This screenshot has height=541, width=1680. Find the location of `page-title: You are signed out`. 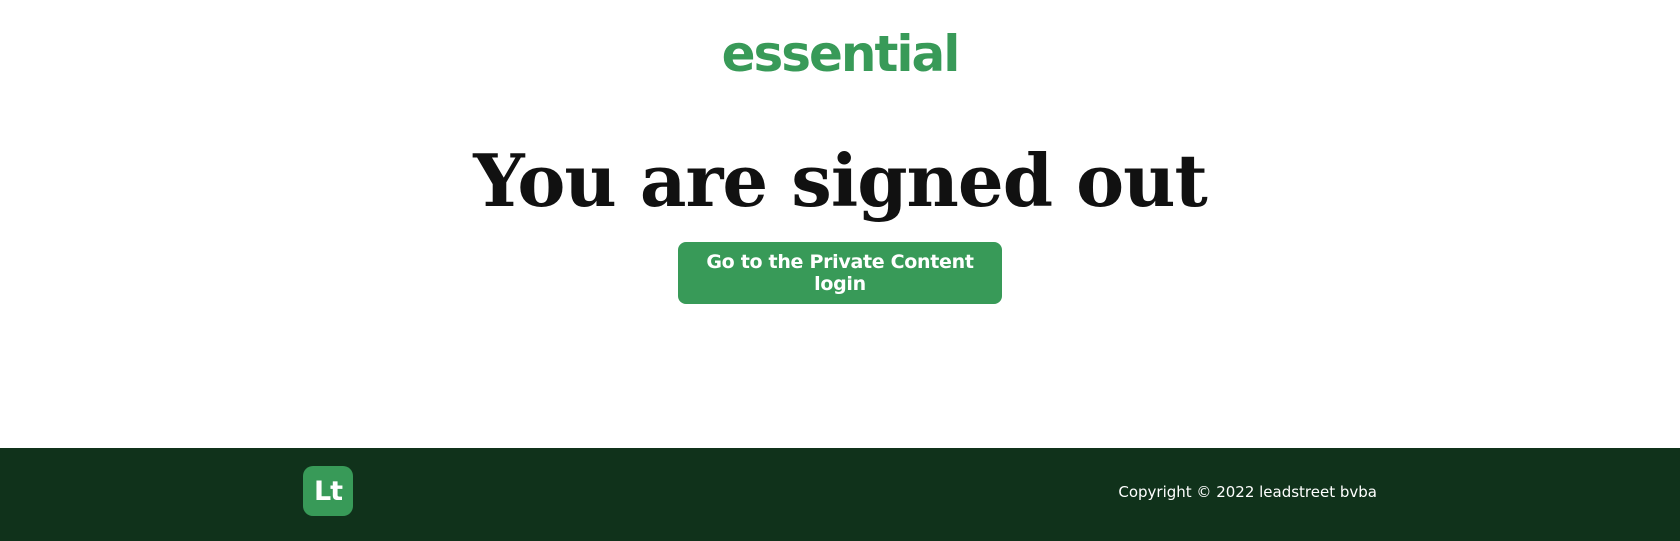

page-title: You are signed out is located at coordinates (840, 180).